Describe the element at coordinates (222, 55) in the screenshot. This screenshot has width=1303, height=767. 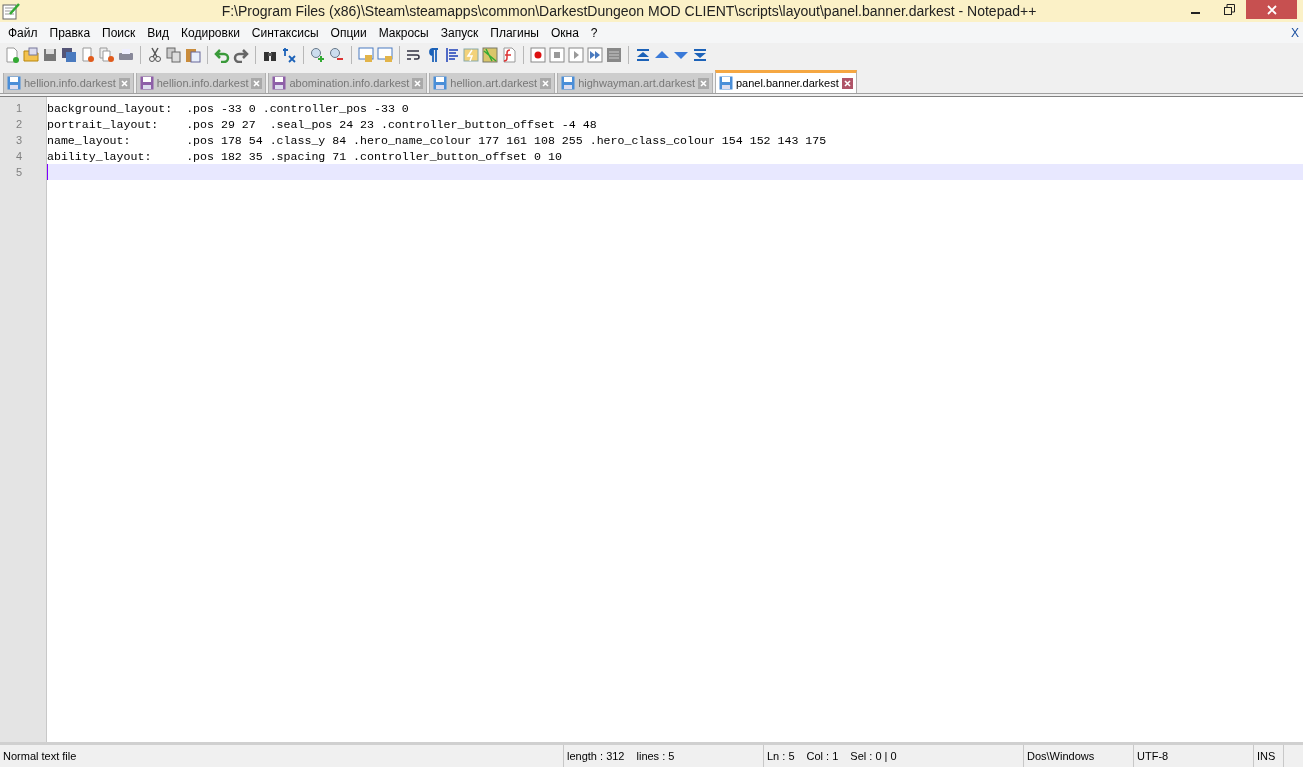
I see `undo-icon` at that location.